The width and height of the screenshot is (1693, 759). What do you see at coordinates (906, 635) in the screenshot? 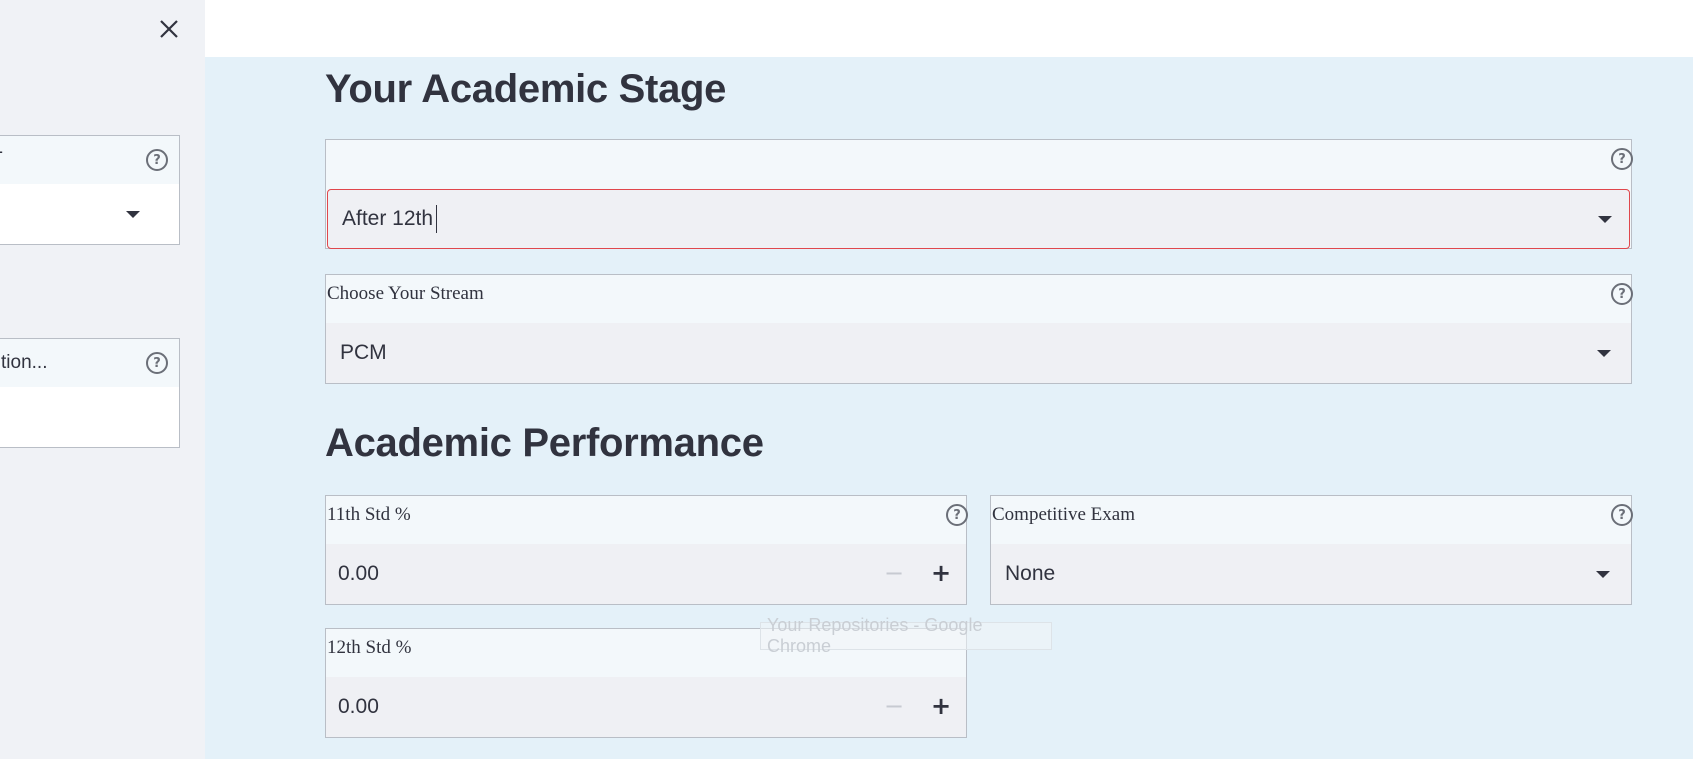
I see `window-tooltip: Your Repositories - Google Chrome` at bounding box center [906, 635].